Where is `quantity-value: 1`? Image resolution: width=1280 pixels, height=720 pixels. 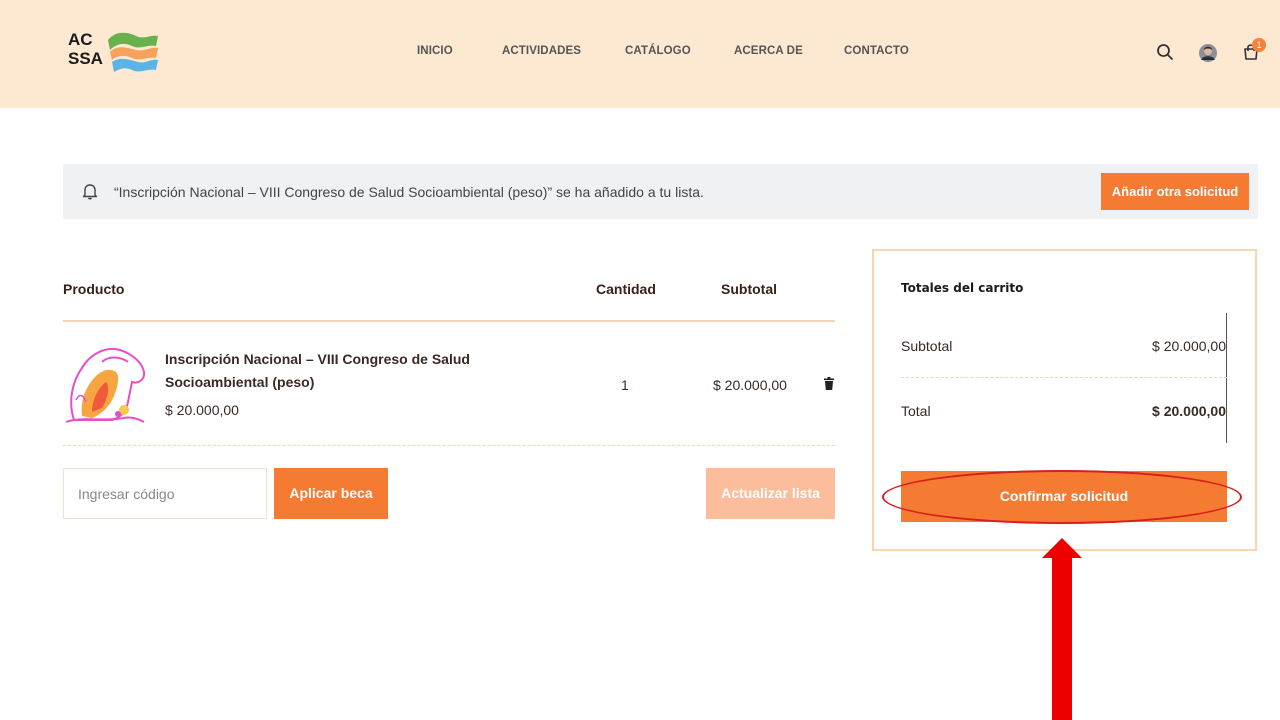 quantity-value: 1 is located at coordinates (625, 385).